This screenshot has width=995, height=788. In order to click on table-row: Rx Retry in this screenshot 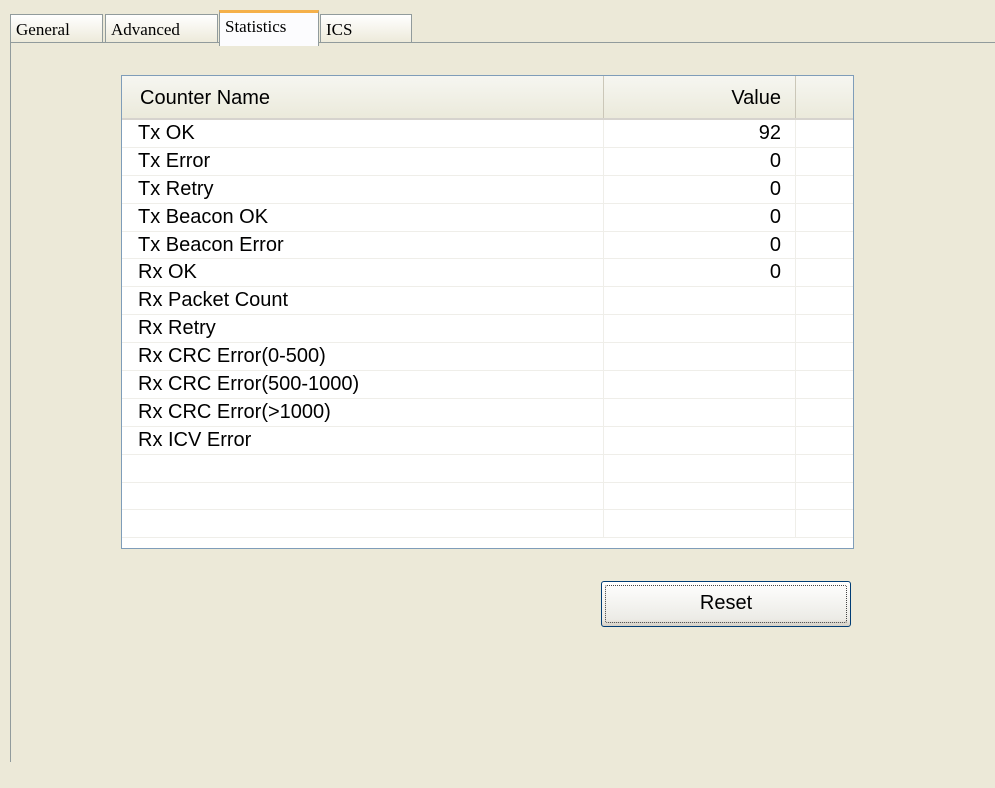, I will do `click(487, 329)`.